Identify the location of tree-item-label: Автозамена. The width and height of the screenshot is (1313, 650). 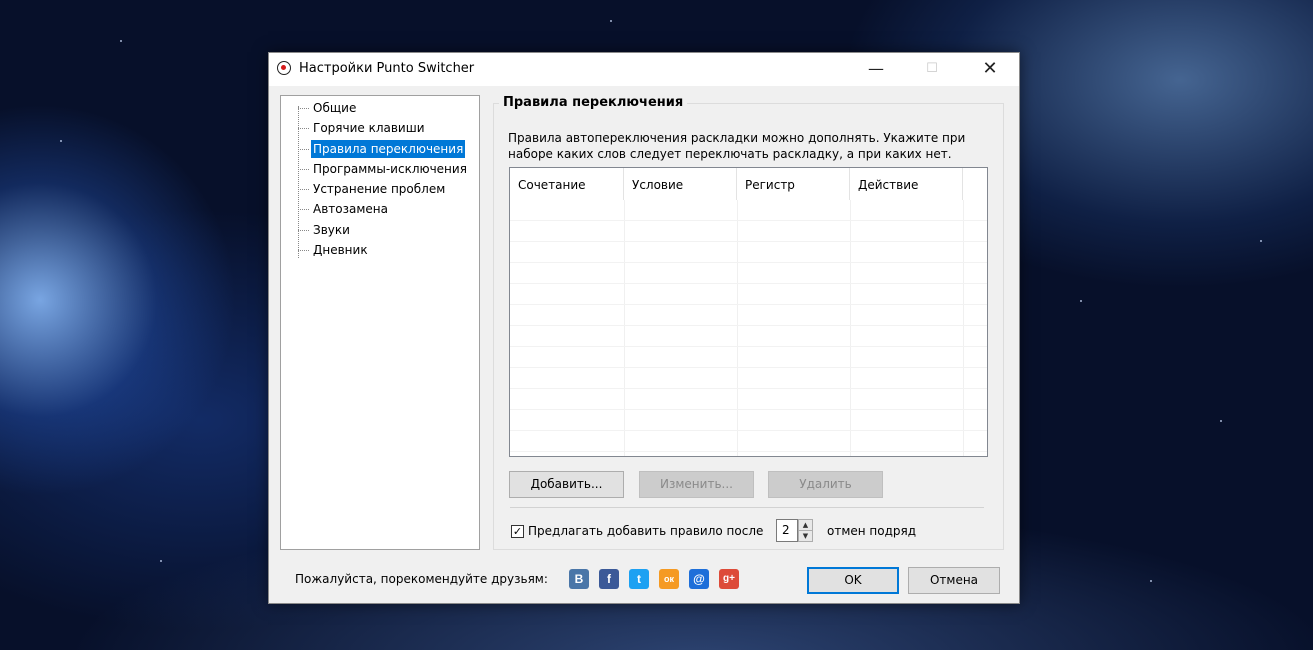
(350, 209).